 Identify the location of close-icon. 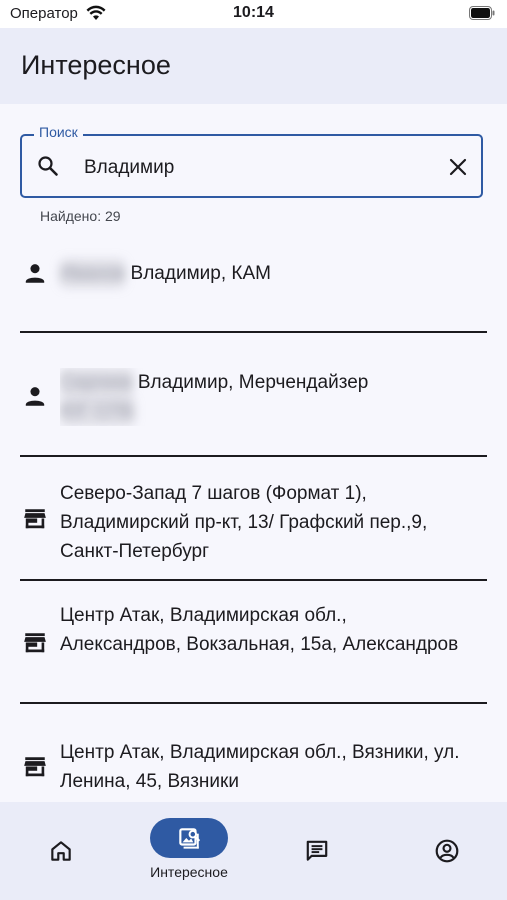
(458, 167).